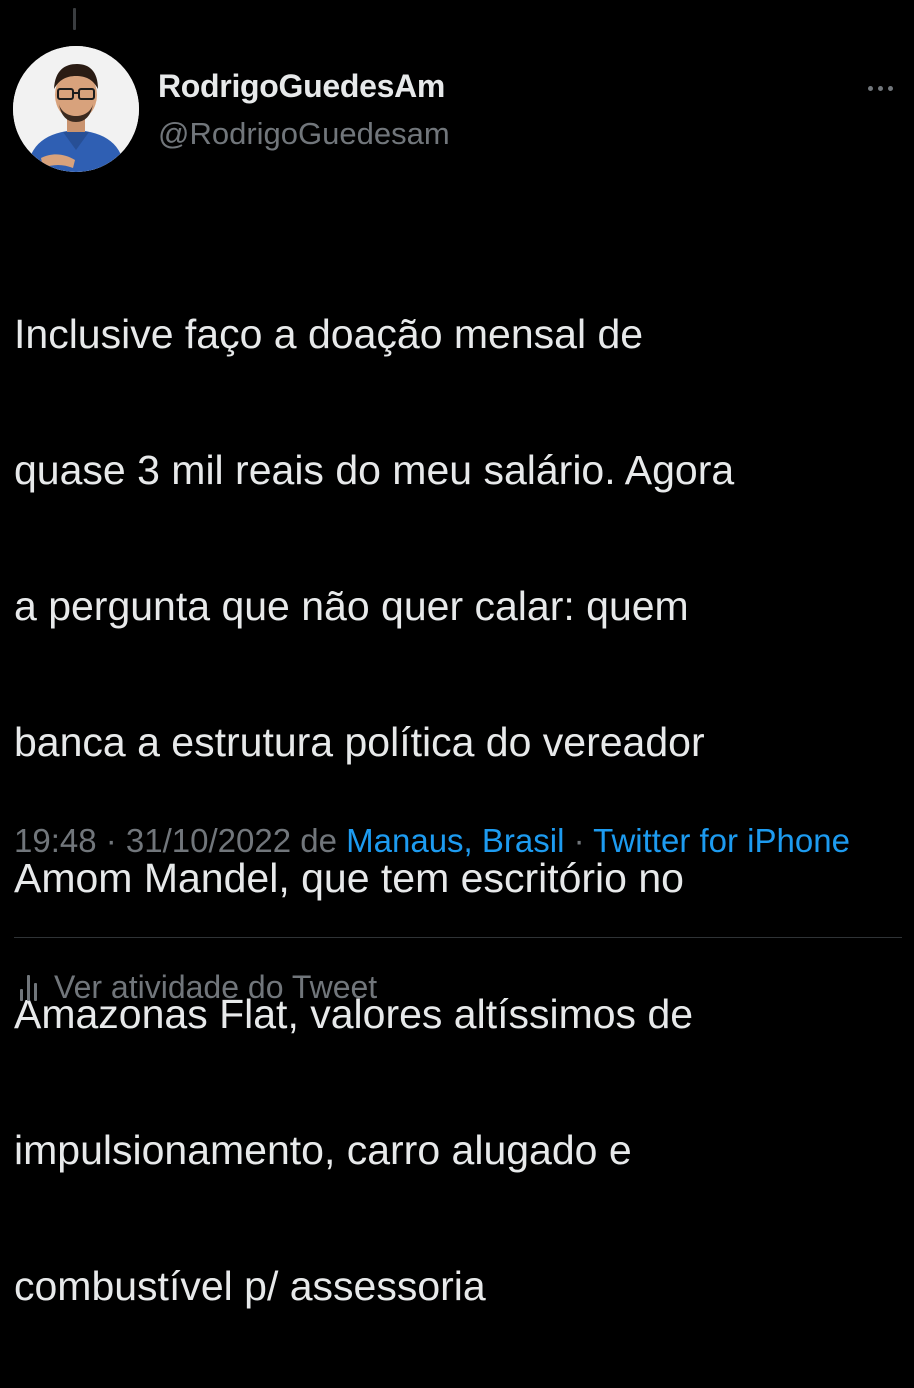  I want to click on display-name: RodrigoGuedesAm, so click(301, 86).